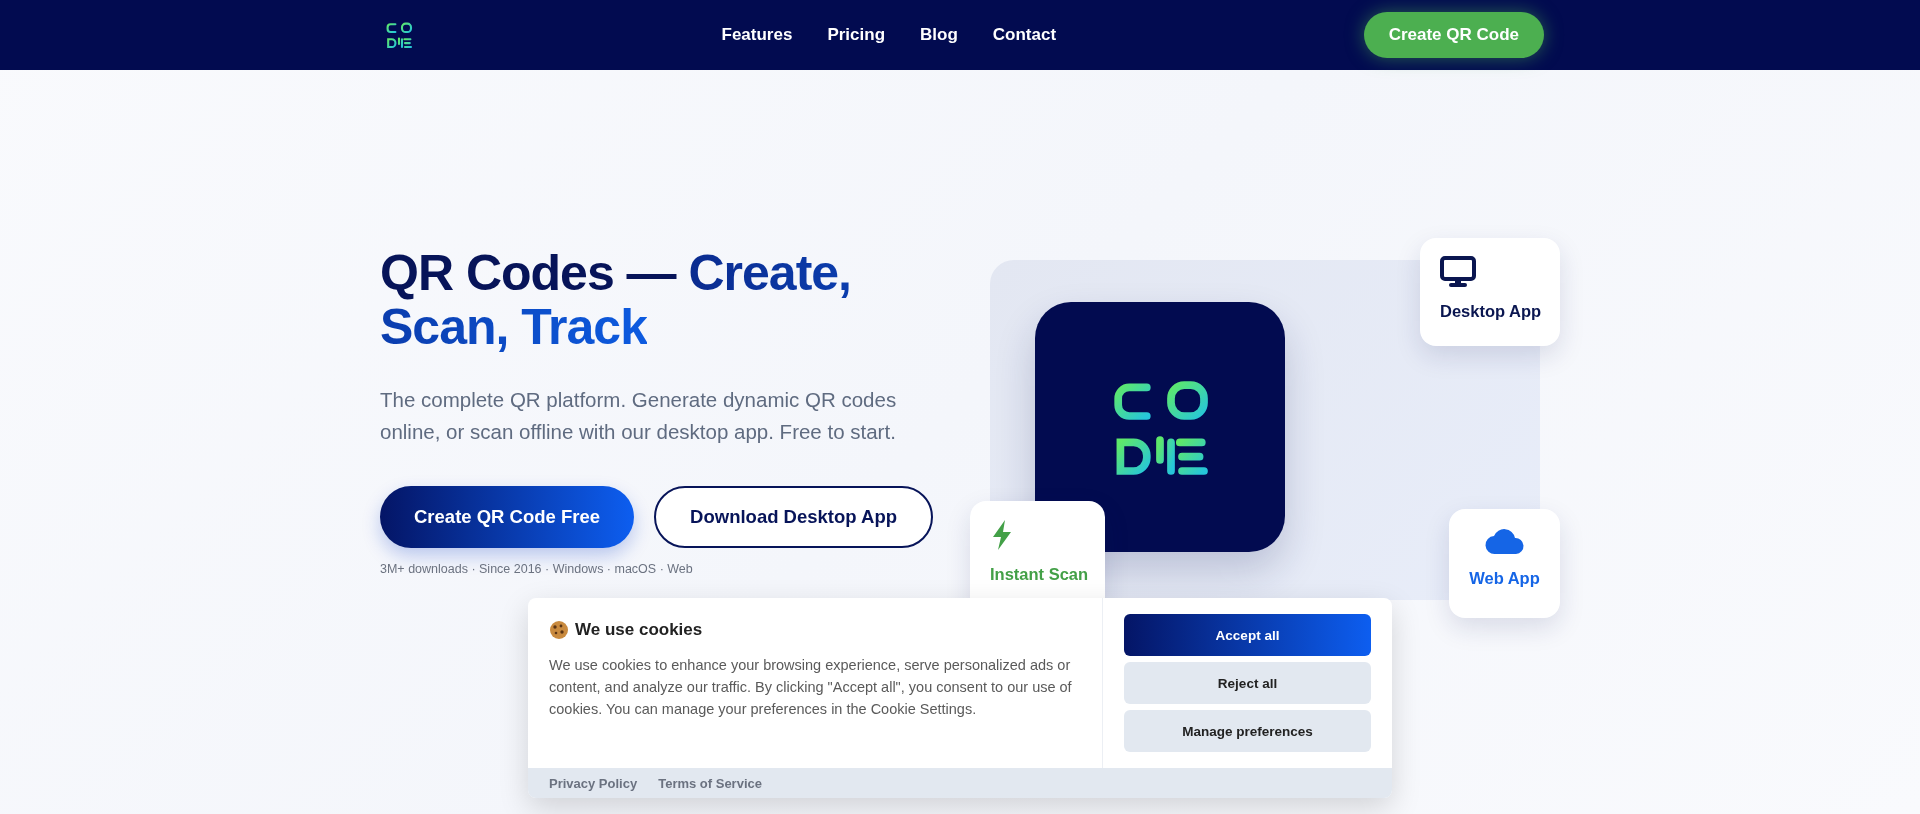 This screenshot has height=814, width=1920. What do you see at coordinates (559, 630) in the screenshot?
I see `cookie-icon` at bounding box center [559, 630].